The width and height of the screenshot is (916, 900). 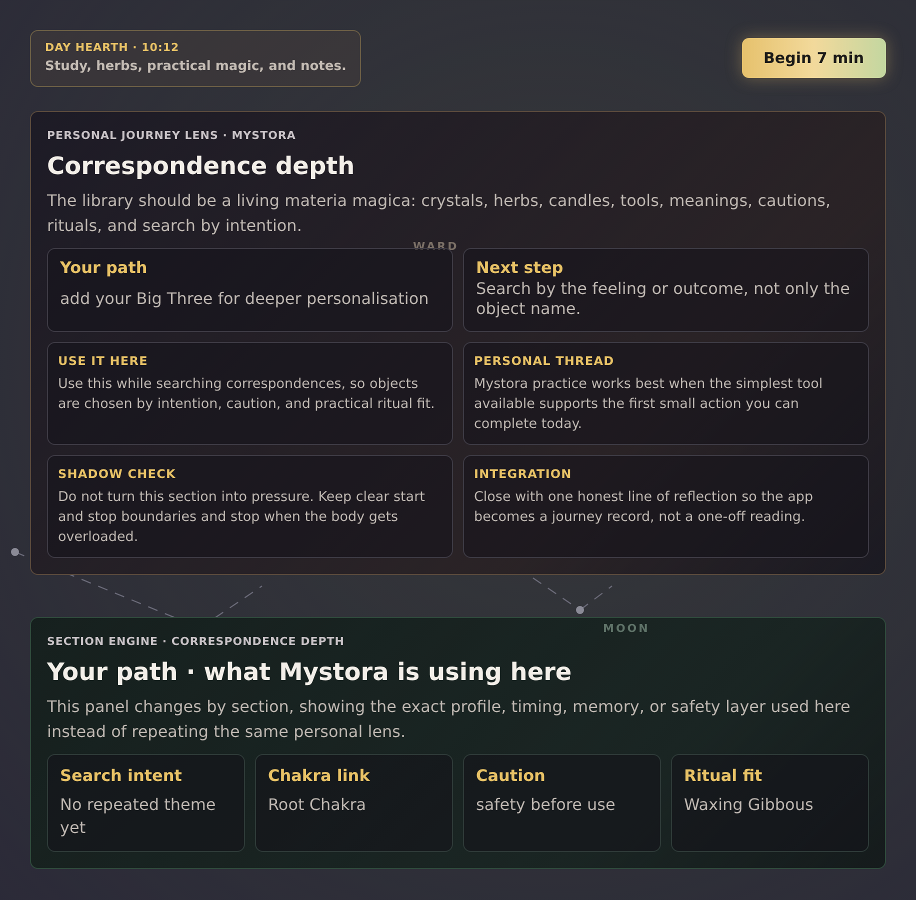 I want to click on card-title: Next step, so click(x=520, y=267).